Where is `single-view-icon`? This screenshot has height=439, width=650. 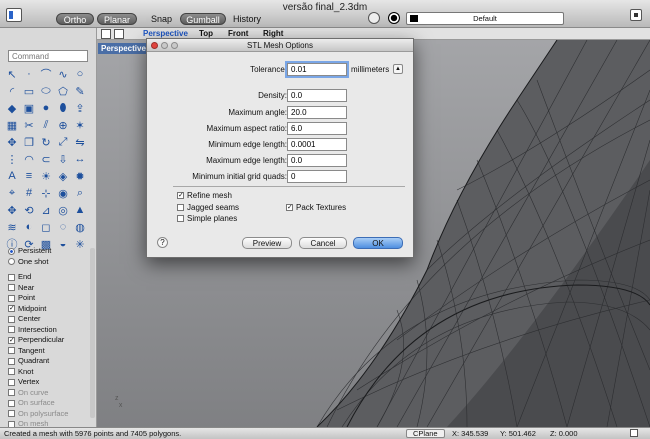
single-view-icon is located at coordinates (119, 34).